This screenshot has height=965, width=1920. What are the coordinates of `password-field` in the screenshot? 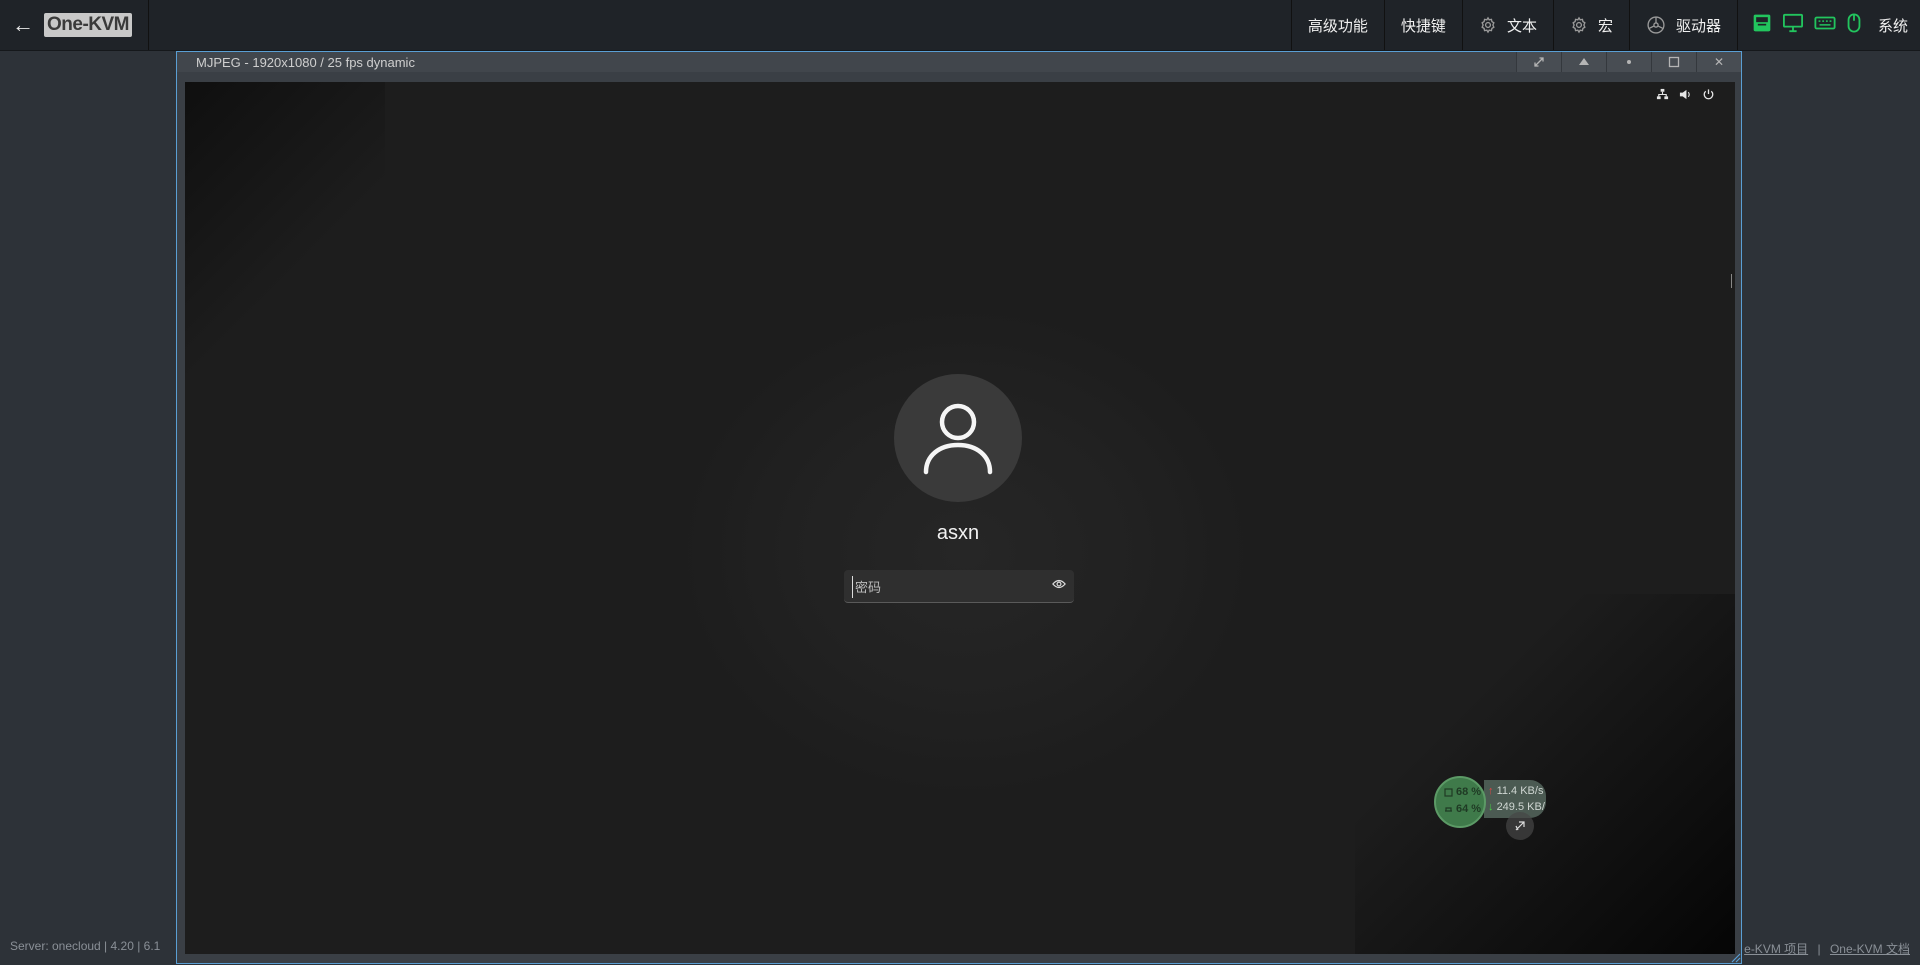 It's located at (959, 586).